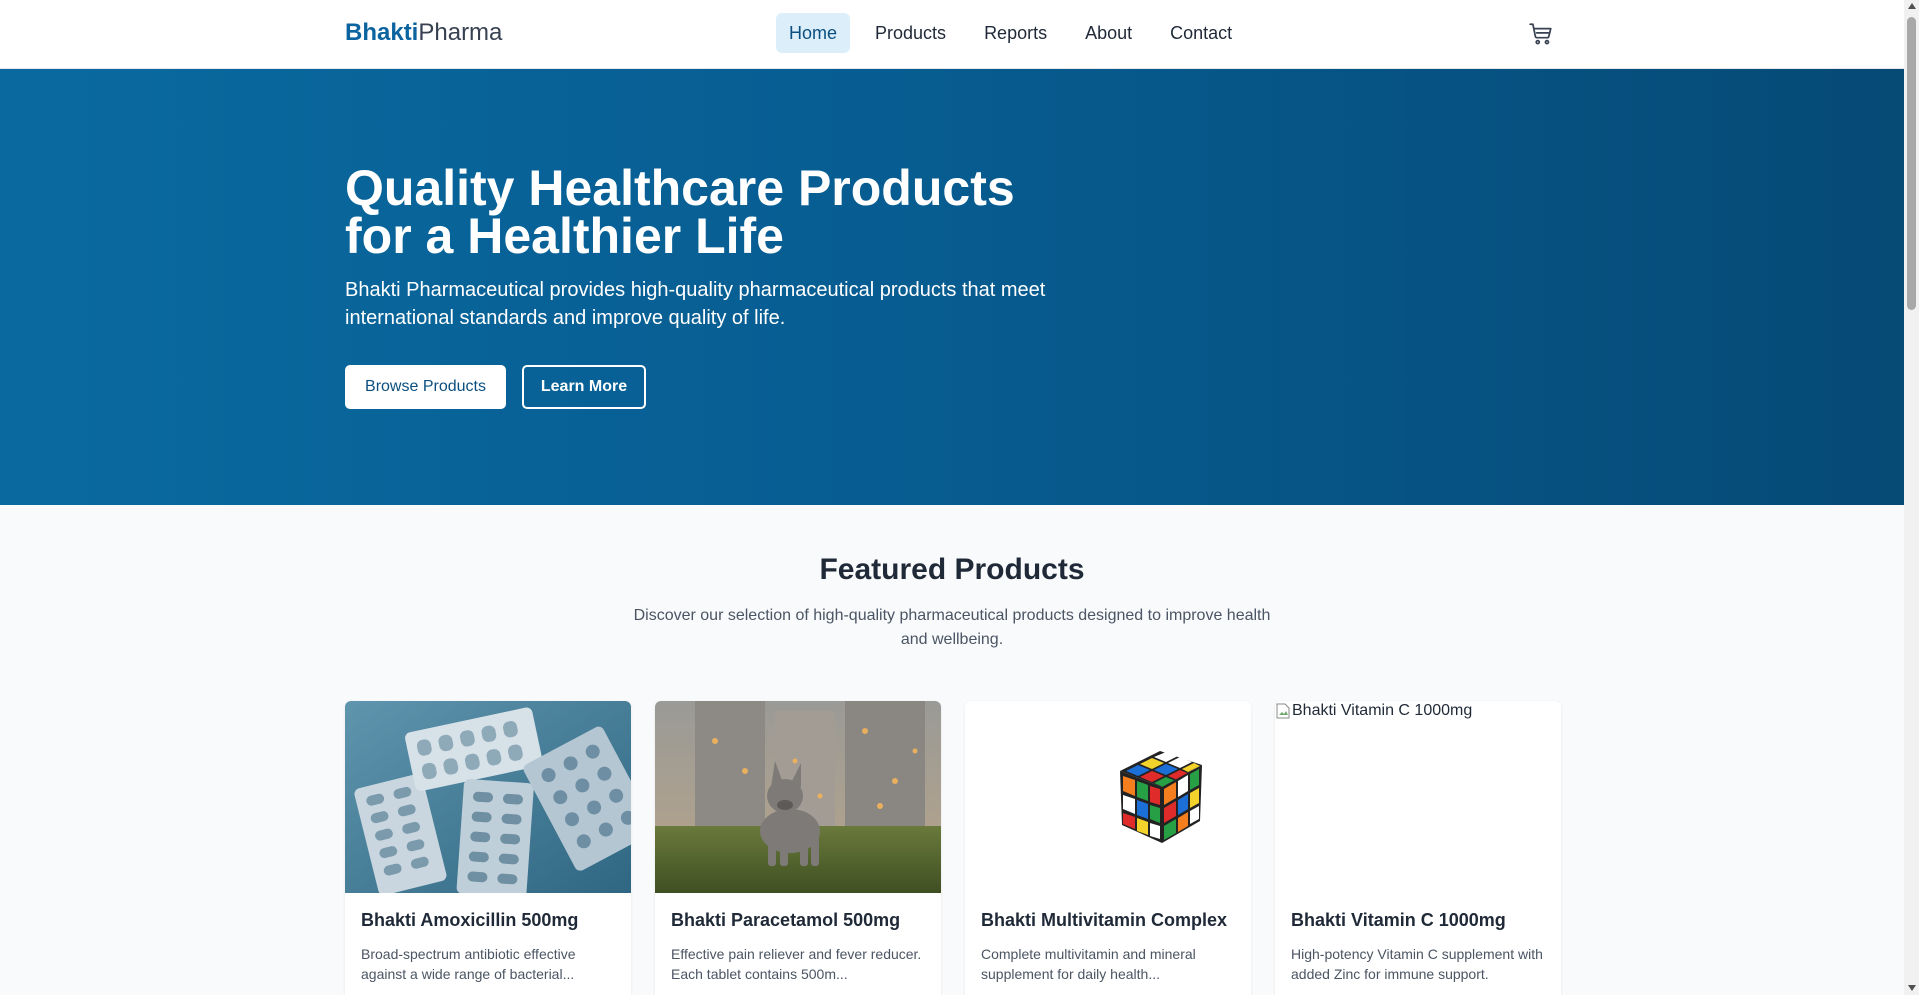 The height and width of the screenshot is (995, 1919). I want to click on nav-home: Home, so click(813, 33).